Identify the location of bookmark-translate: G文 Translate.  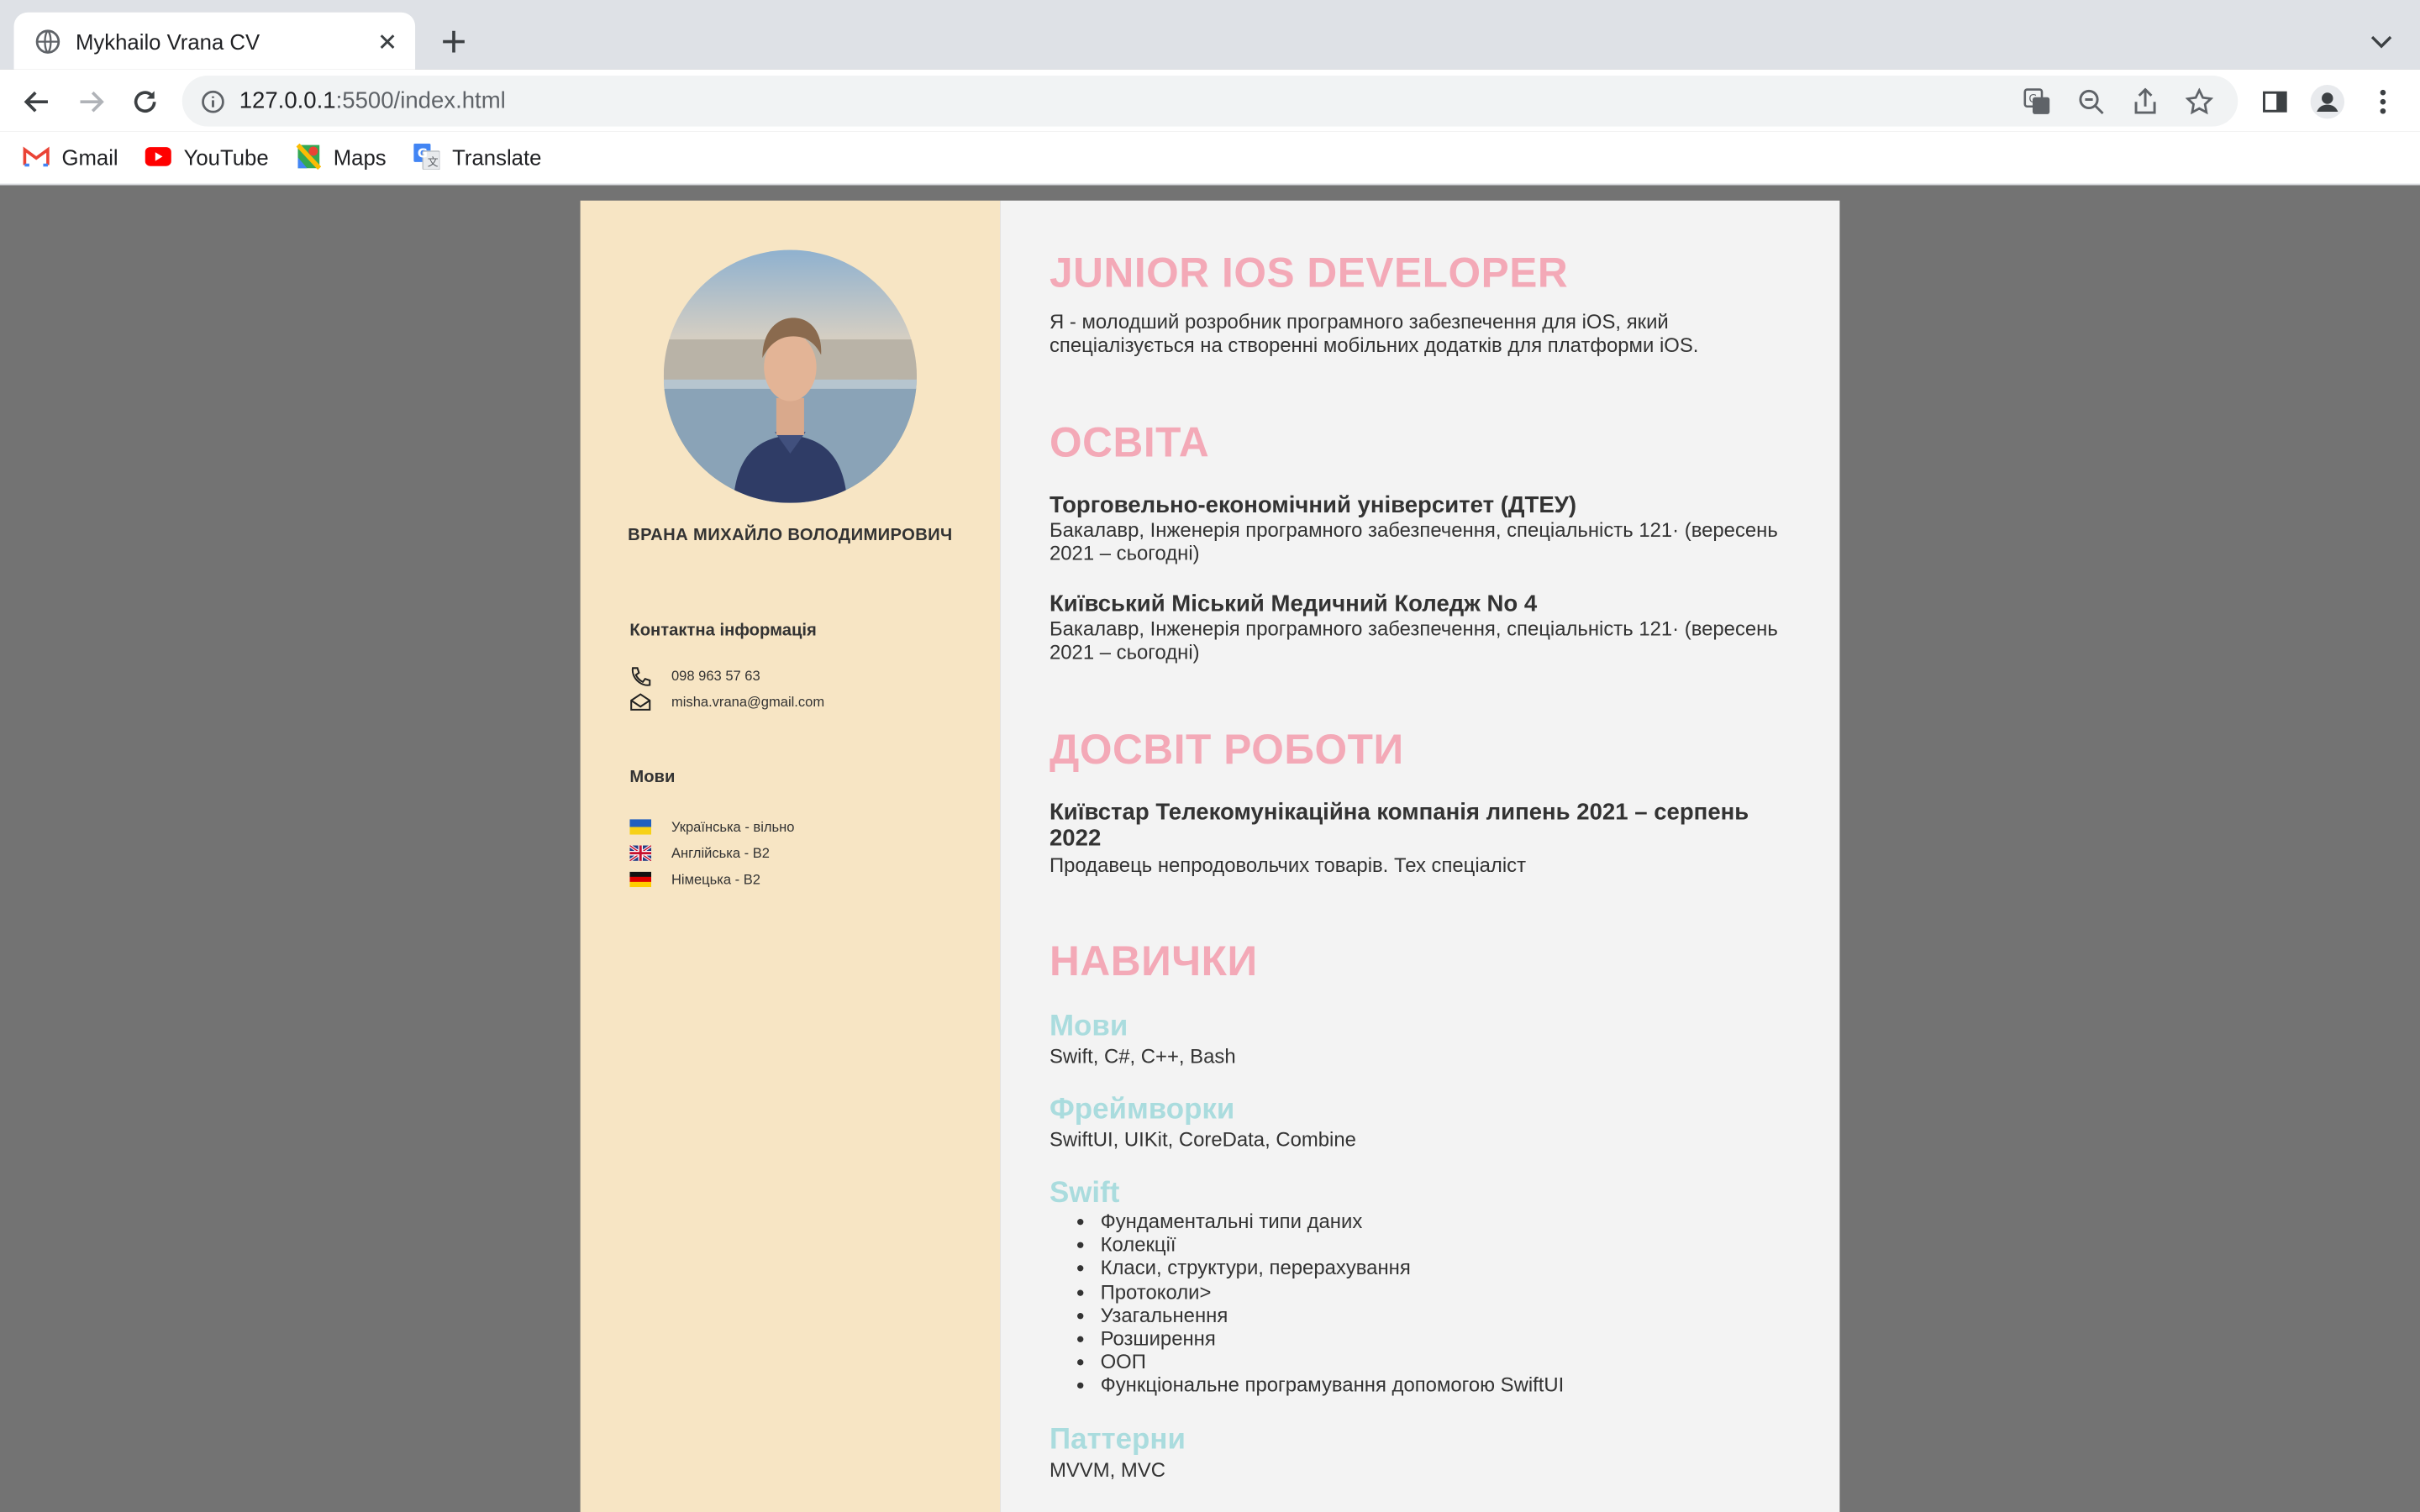
(478, 157).